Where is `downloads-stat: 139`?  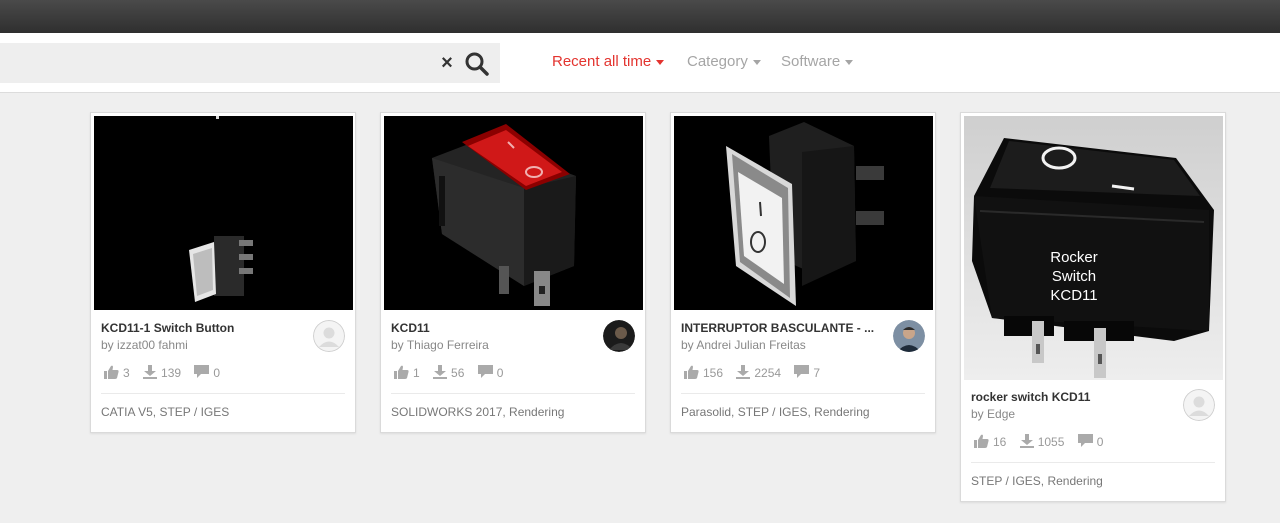
downloads-stat: 139 is located at coordinates (162, 372).